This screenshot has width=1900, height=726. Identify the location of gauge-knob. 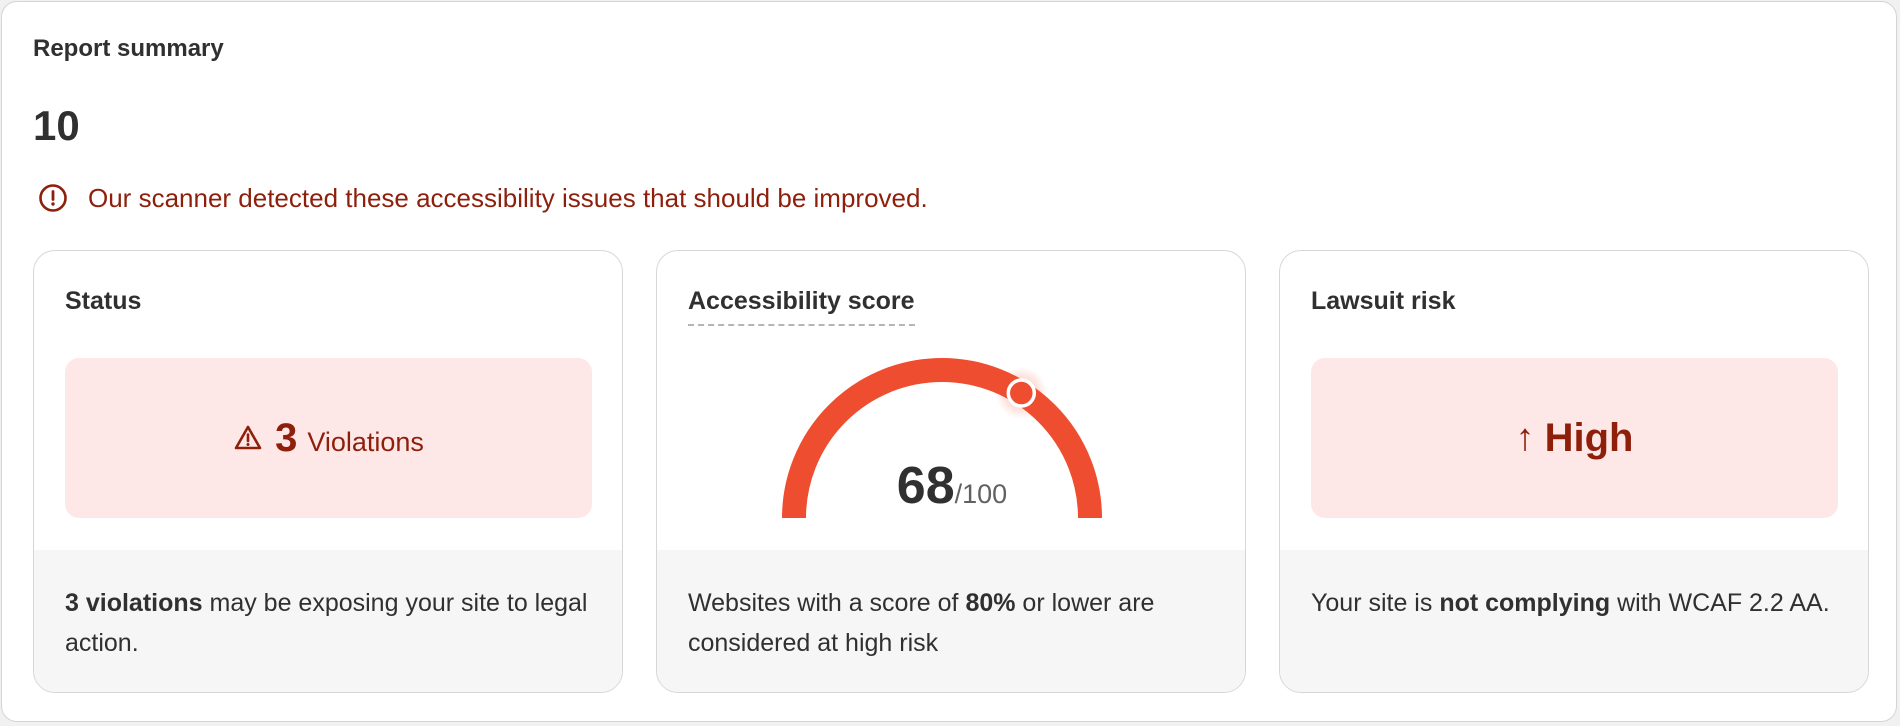
(1021, 393).